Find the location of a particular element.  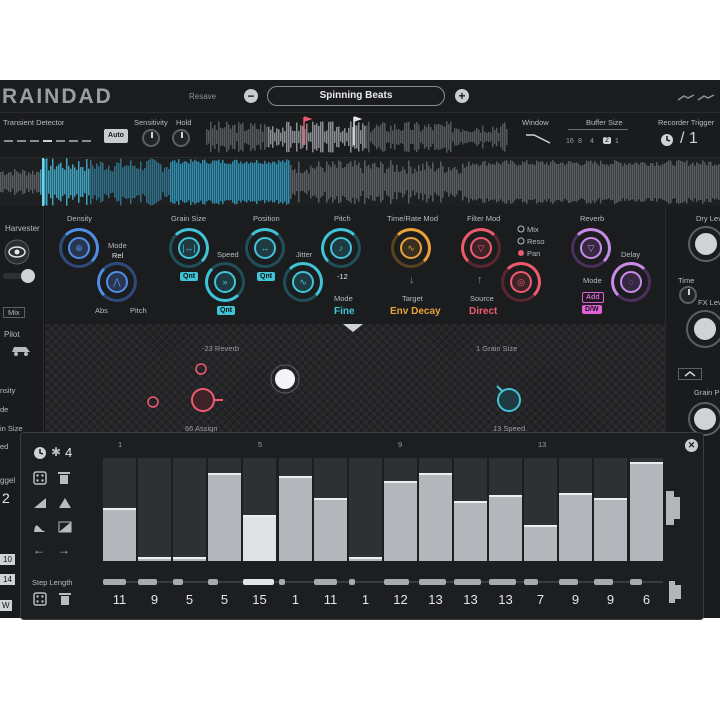

position-knob: ↔ is located at coordinates (265, 248).